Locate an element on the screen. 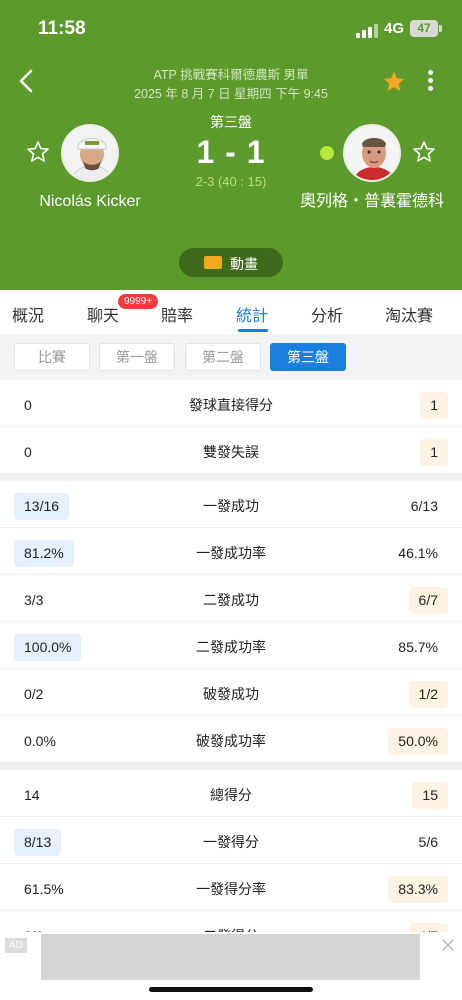 This screenshot has width=462, height=1000. stat-label: 一發得分 is located at coordinates (231, 842).